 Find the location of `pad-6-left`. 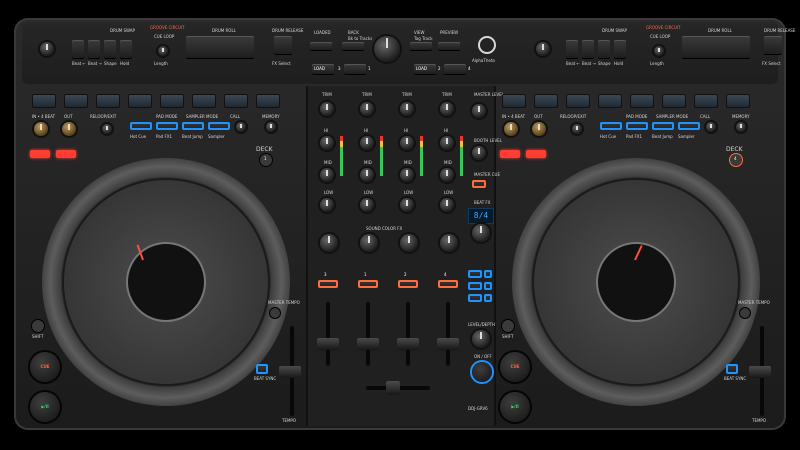

pad-6-left is located at coordinates (204, 101).